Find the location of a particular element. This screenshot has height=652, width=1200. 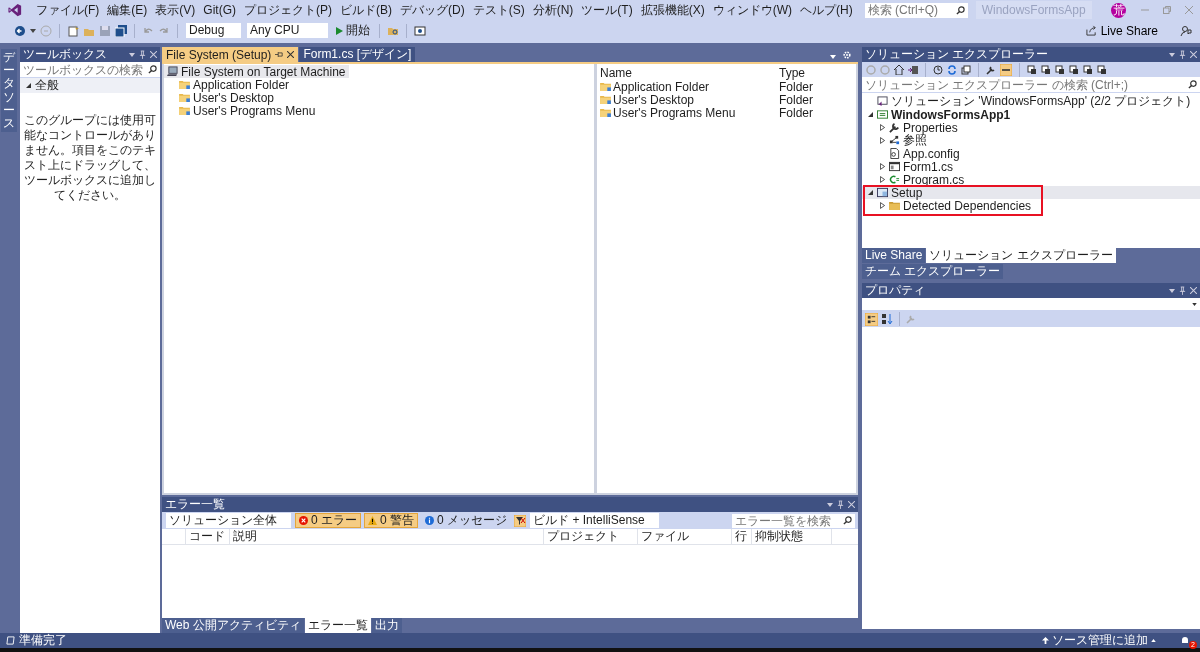

tree-item: File System on Target Machine is located at coordinates (256, 71).